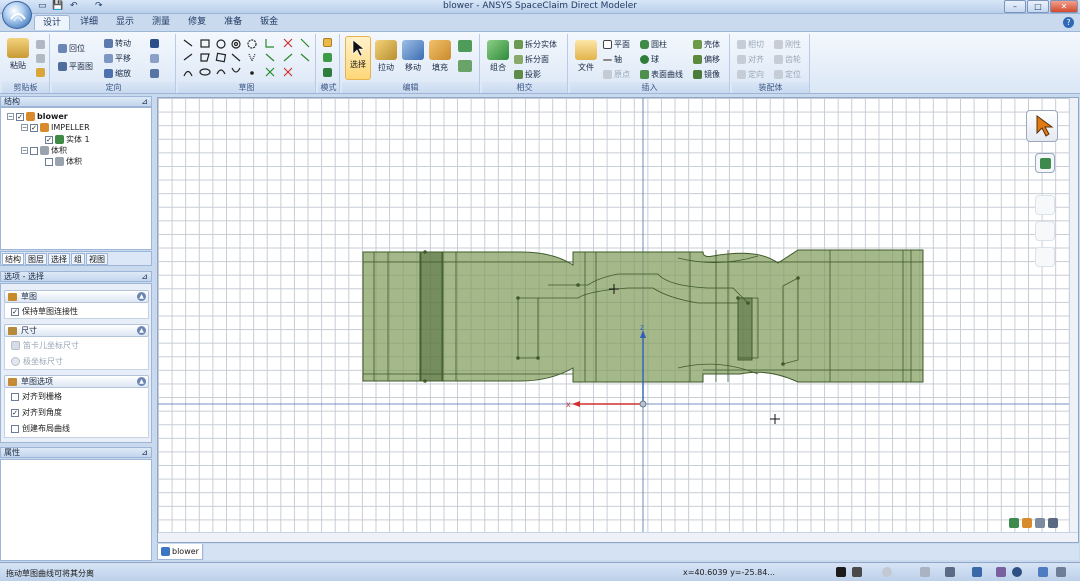  What do you see at coordinates (498, 56) in the screenshot?
I see `combine-button: 组合` at bounding box center [498, 56].